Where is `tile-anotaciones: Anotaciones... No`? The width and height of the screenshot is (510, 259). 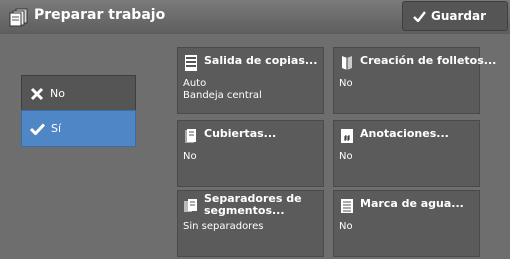
tile-anotaciones: Anotaciones... No is located at coordinates (406, 153).